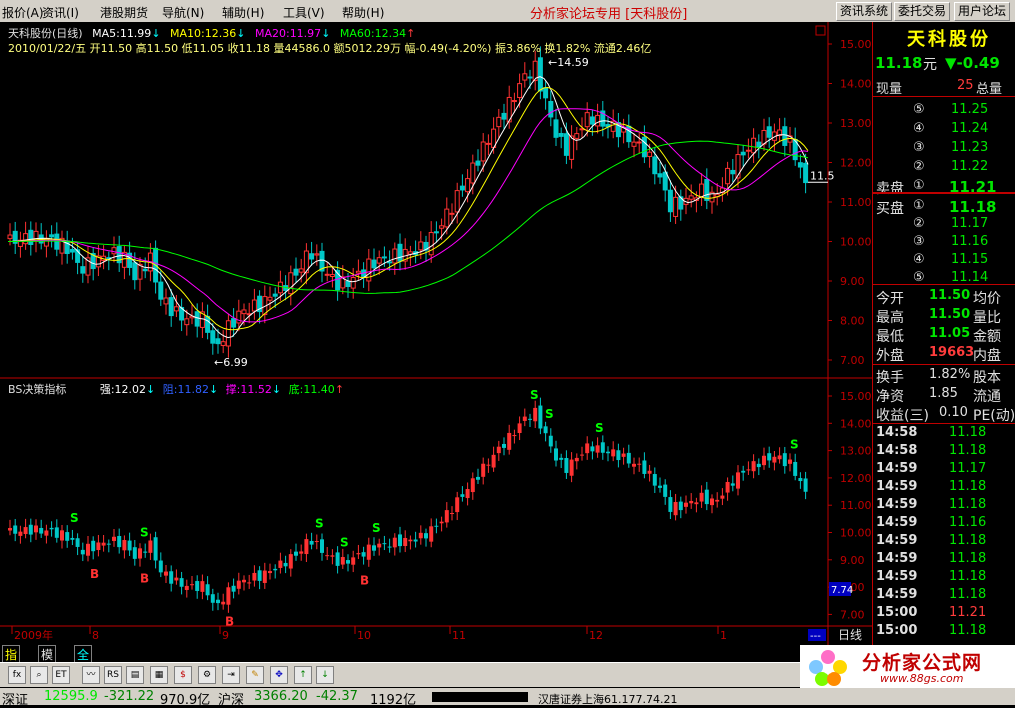 The image size is (1015, 708). What do you see at coordinates (183, 12) in the screenshot?
I see `menu-navigate: 导航(N)` at bounding box center [183, 12].